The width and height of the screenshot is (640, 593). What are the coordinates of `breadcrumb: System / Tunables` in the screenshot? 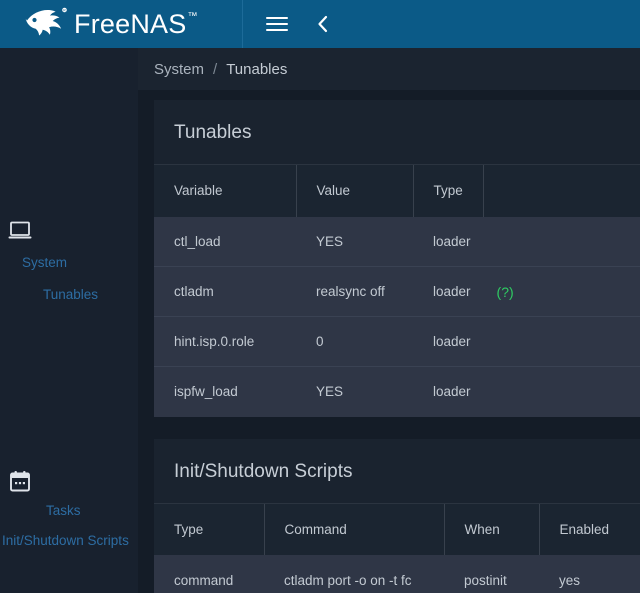 It's located at (389, 69).